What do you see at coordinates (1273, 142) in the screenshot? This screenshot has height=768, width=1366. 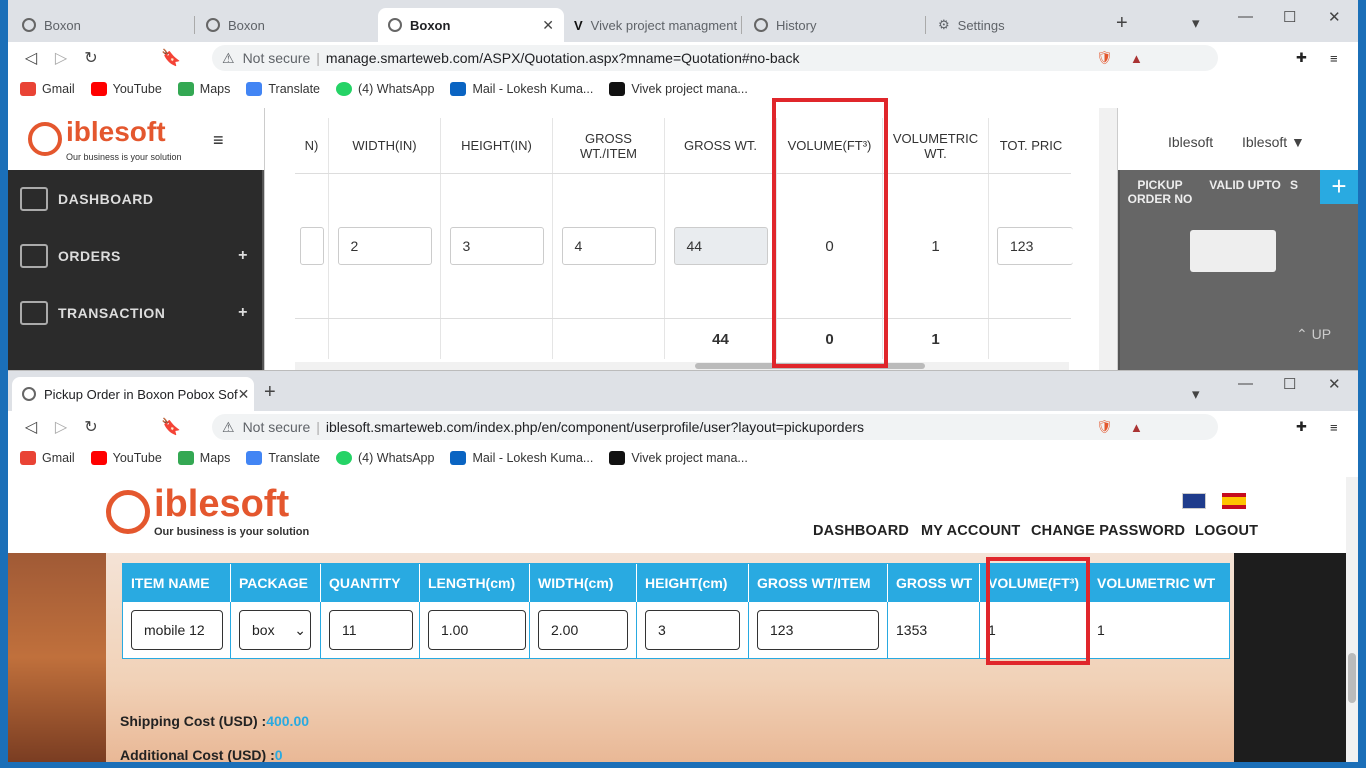 I see `user-menu: Iblesoft ▼` at bounding box center [1273, 142].